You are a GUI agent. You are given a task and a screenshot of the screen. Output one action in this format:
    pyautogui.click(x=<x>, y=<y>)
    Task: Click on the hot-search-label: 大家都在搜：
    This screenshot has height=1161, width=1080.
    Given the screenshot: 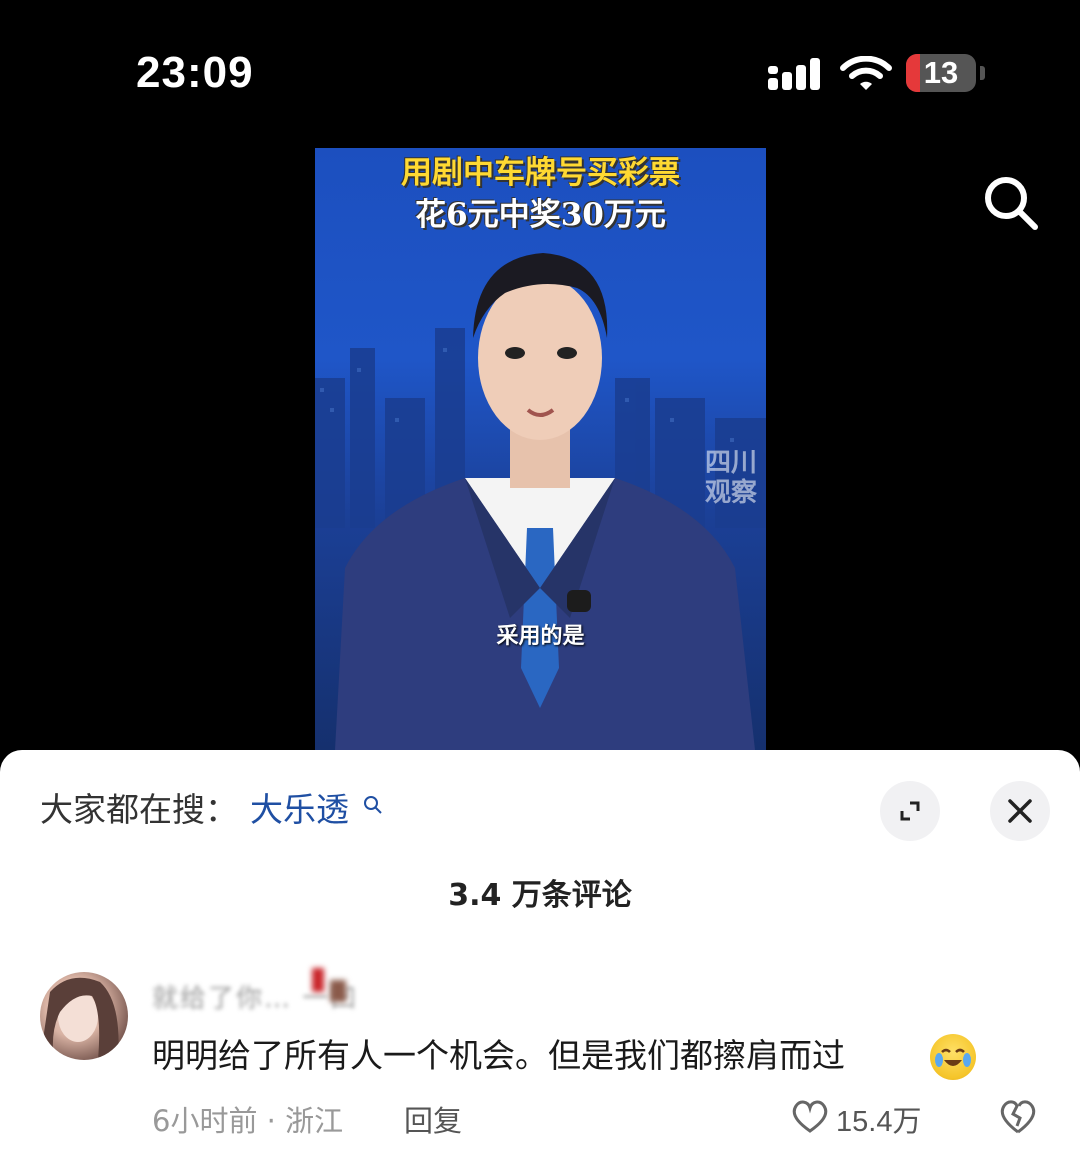 What is the action you would take?
    pyautogui.click(x=139, y=809)
    